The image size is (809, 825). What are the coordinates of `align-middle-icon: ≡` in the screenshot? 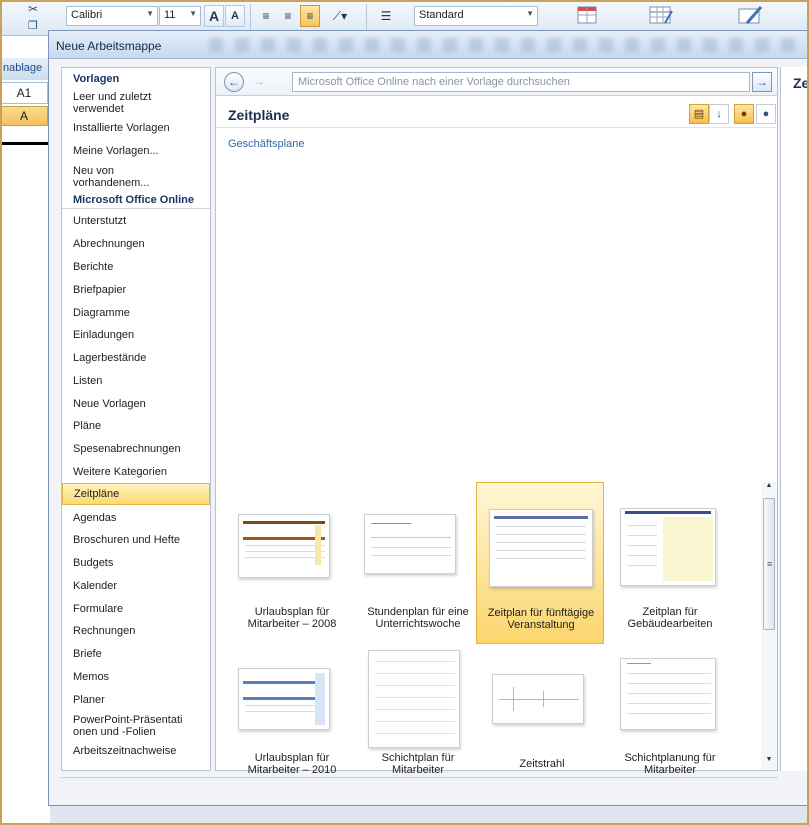 It's located at (288, 16).